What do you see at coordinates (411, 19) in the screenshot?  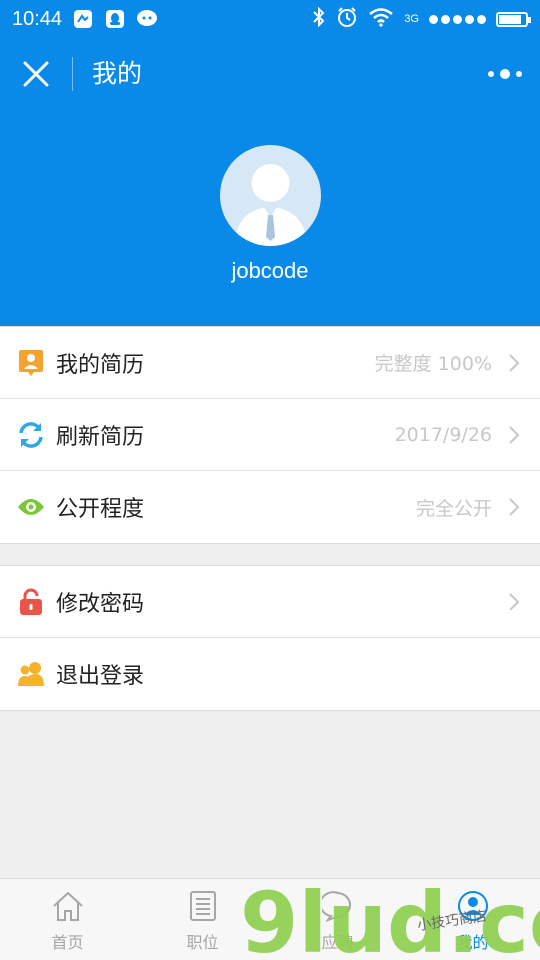 I see `network-type: 3G` at bounding box center [411, 19].